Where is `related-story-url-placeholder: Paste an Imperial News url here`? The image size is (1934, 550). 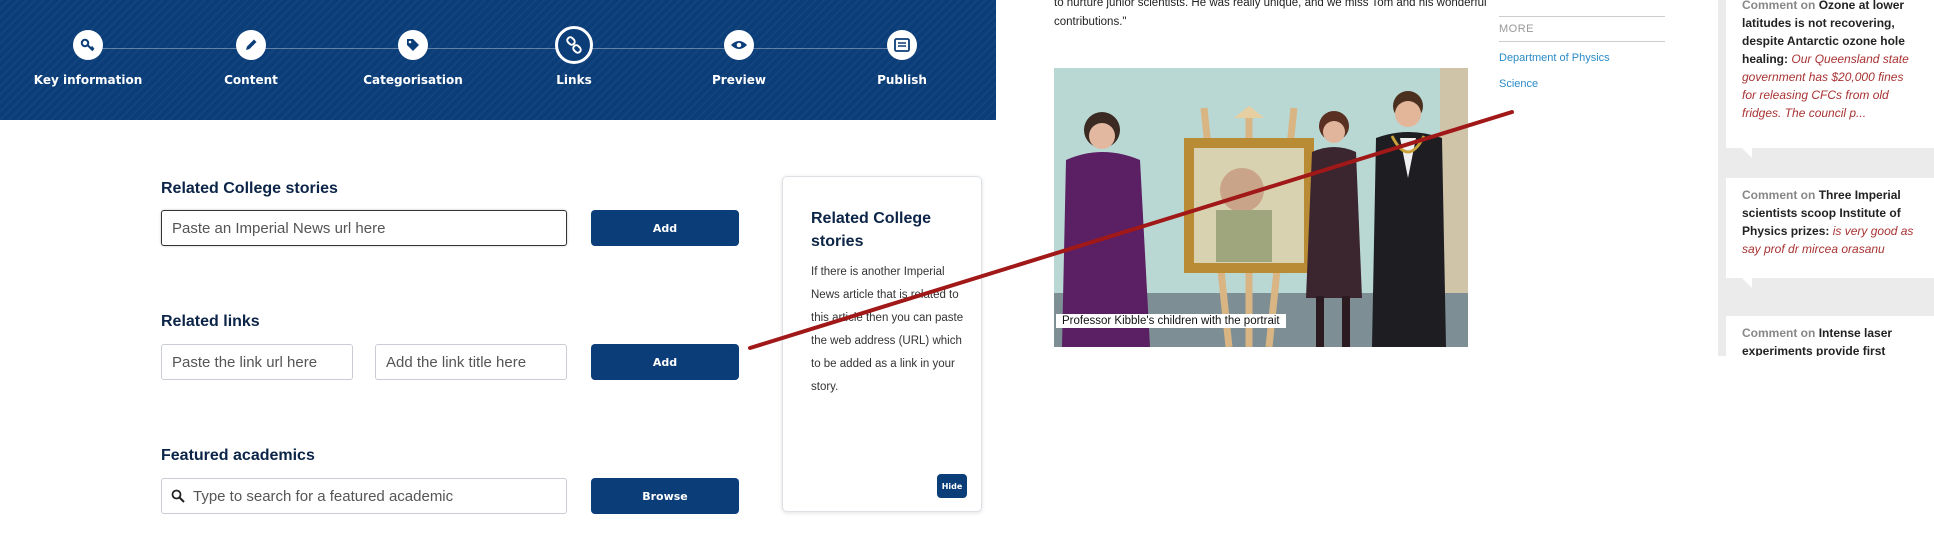
related-story-url-placeholder: Paste an Imperial News url here is located at coordinates (279, 228).